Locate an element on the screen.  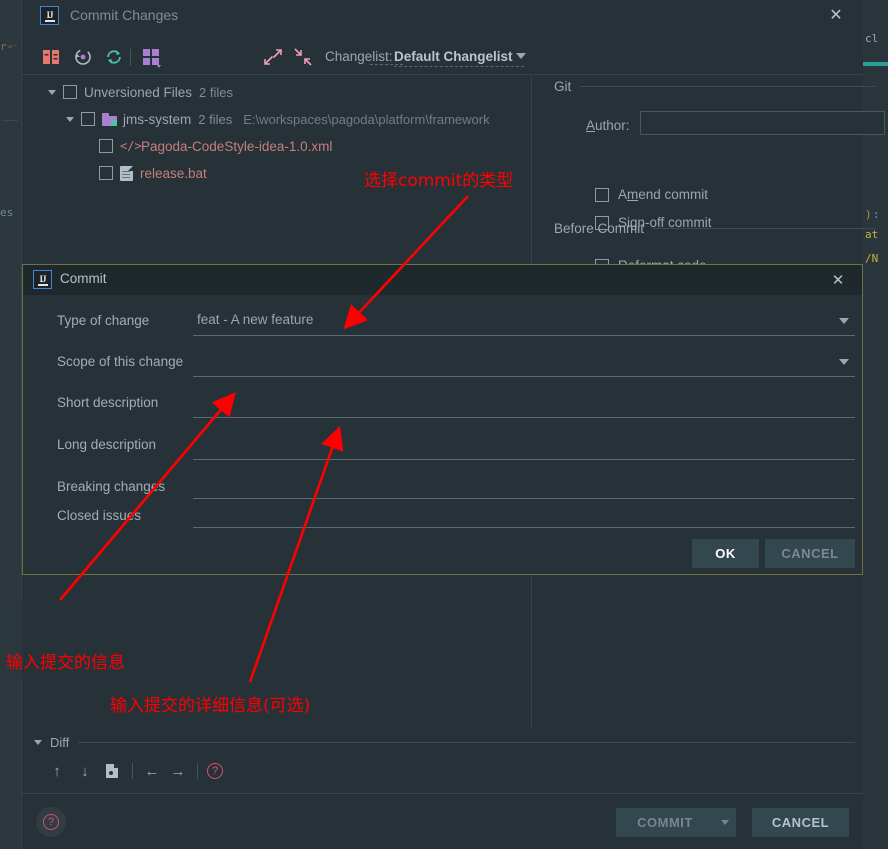
type-of-change-label: Type of change is located at coordinates (103, 320).